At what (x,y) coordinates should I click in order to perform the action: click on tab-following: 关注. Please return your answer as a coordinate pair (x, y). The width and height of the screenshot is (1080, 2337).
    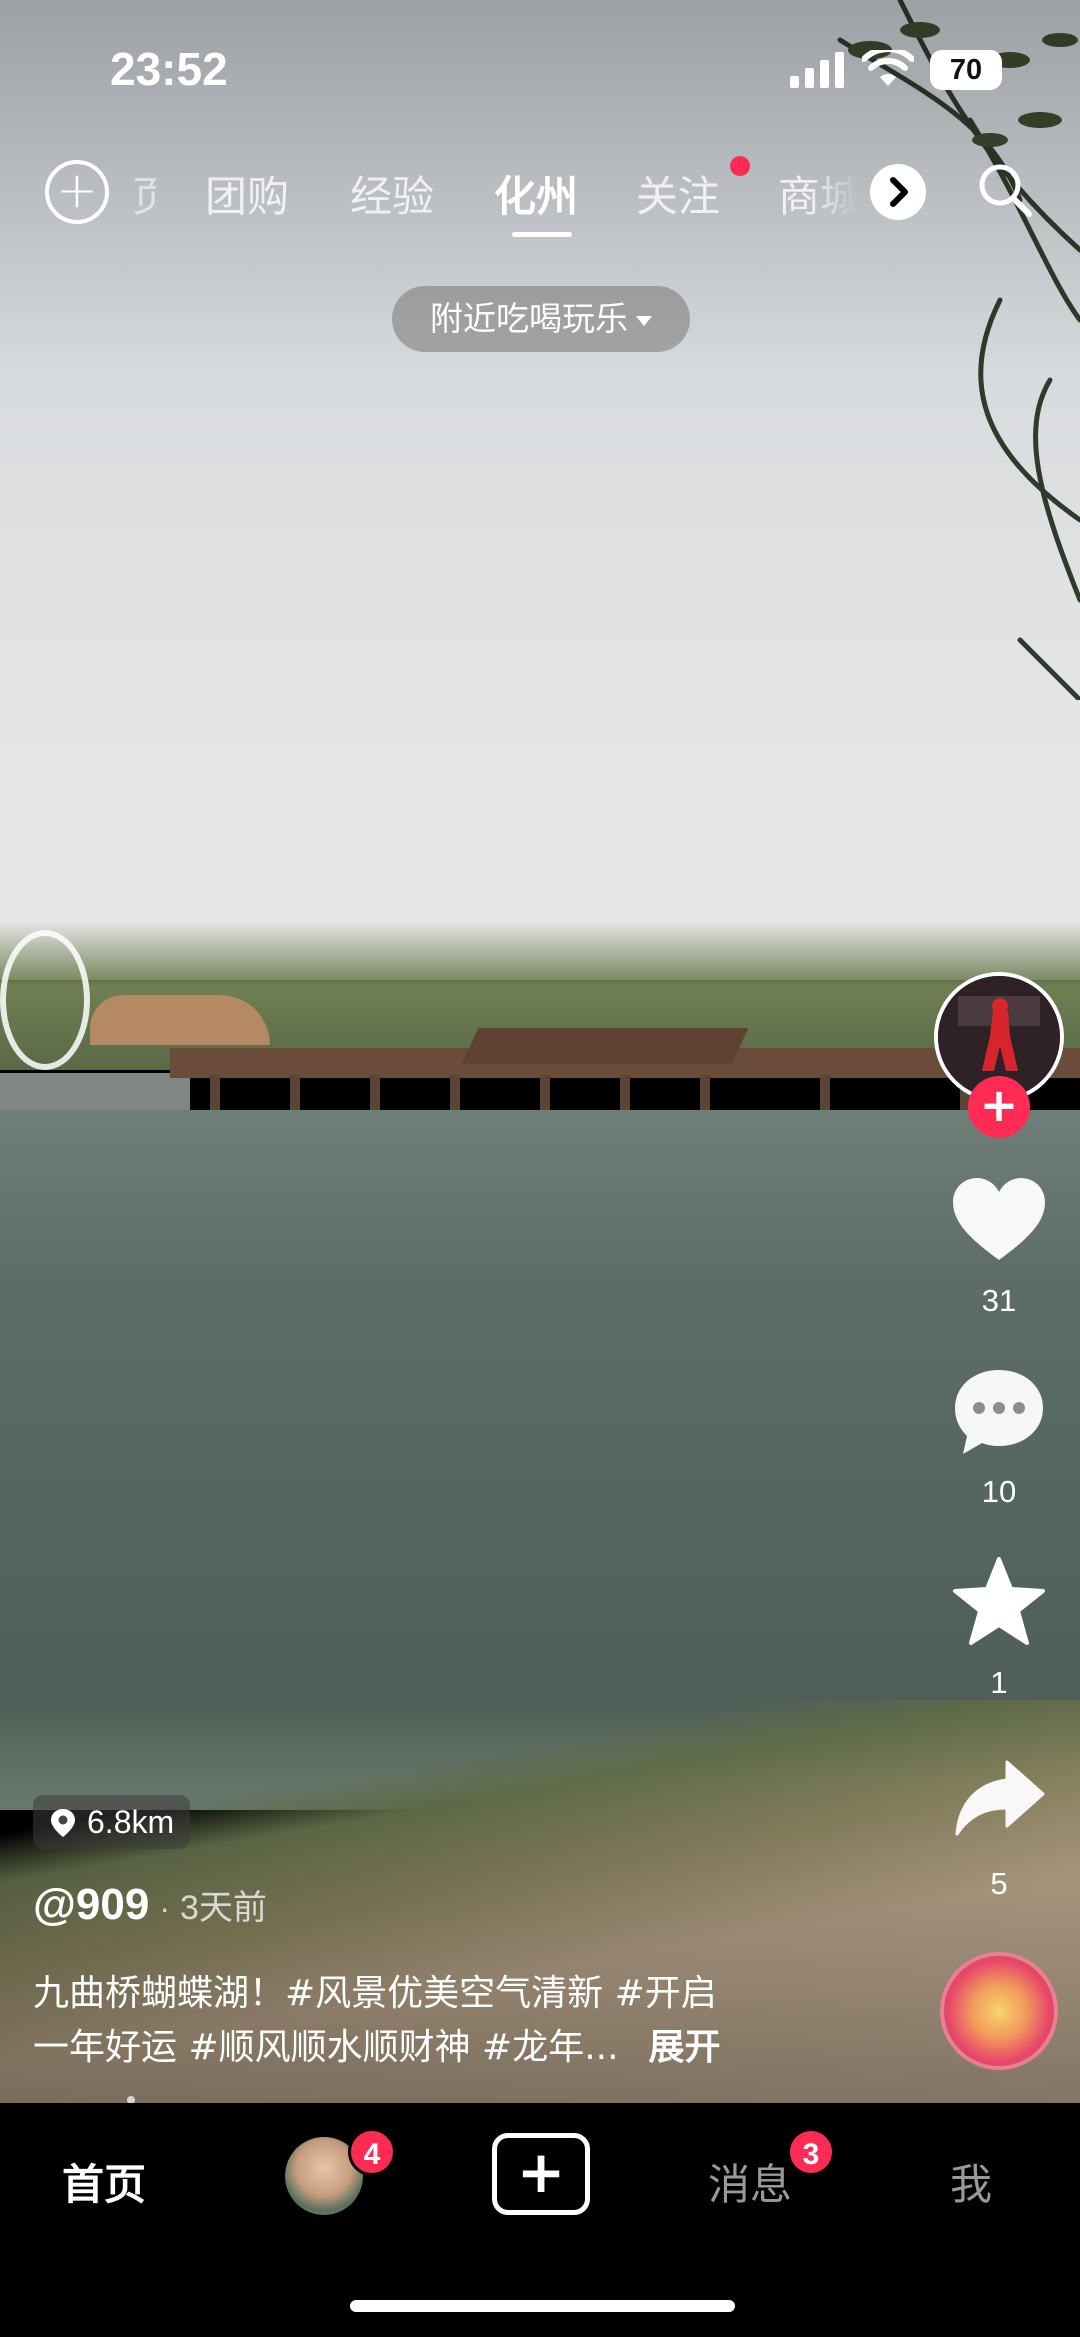
    Looking at the image, I should click on (678, 193).